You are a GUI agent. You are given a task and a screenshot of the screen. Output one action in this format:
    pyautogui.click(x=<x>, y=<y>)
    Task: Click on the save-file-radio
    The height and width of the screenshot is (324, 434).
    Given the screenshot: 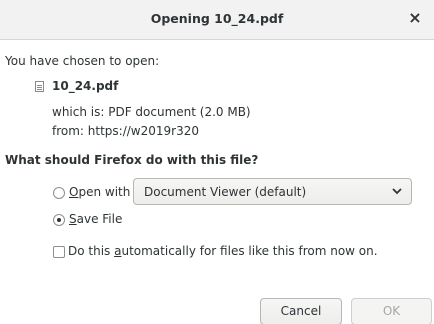 What is the action you would take?
    pyautogui.click(x=59, y=220)
    